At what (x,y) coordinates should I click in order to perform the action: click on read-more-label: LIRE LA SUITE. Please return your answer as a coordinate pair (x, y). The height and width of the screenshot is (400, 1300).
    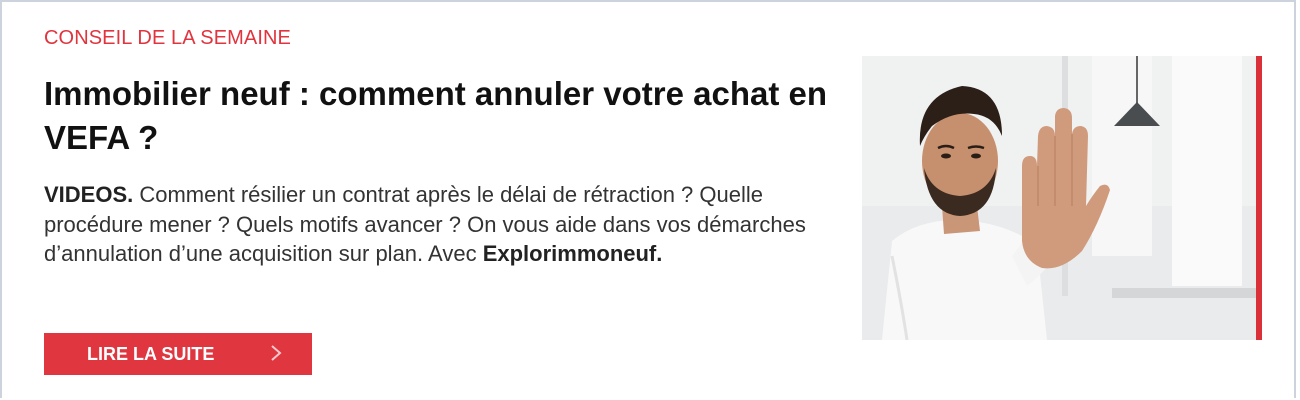
    Looking at the image, I should click on (151, 353).